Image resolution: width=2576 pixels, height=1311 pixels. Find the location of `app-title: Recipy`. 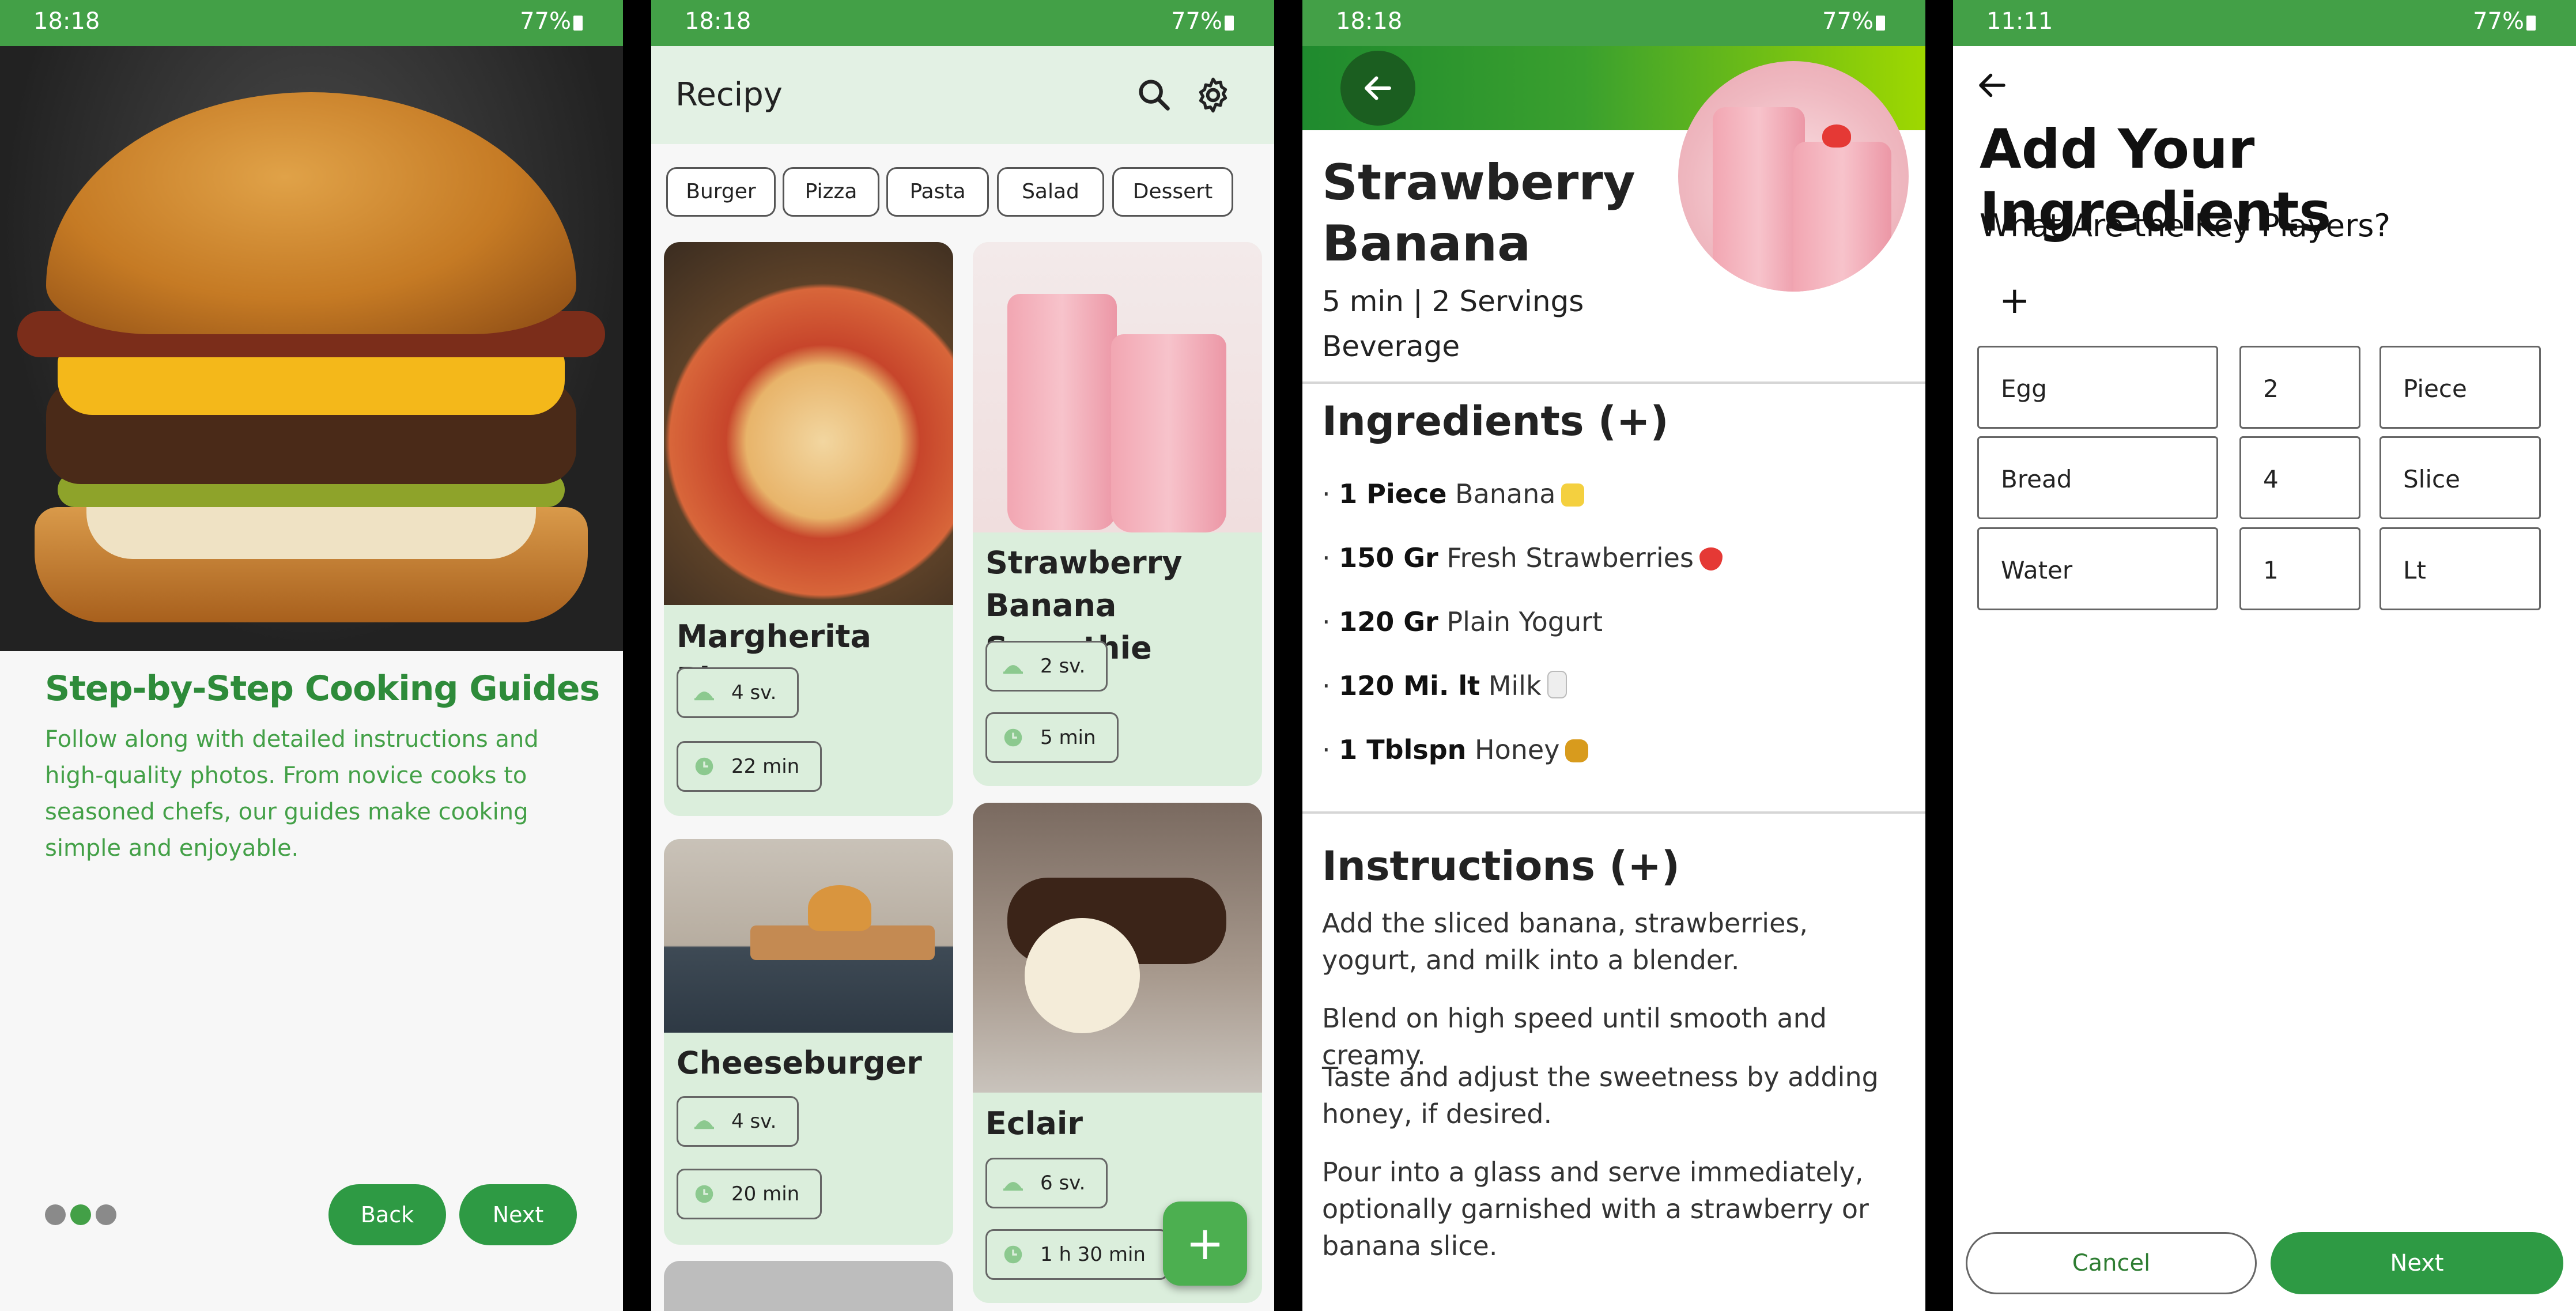

app-title: Recipy is located at coordinates (729, 95).